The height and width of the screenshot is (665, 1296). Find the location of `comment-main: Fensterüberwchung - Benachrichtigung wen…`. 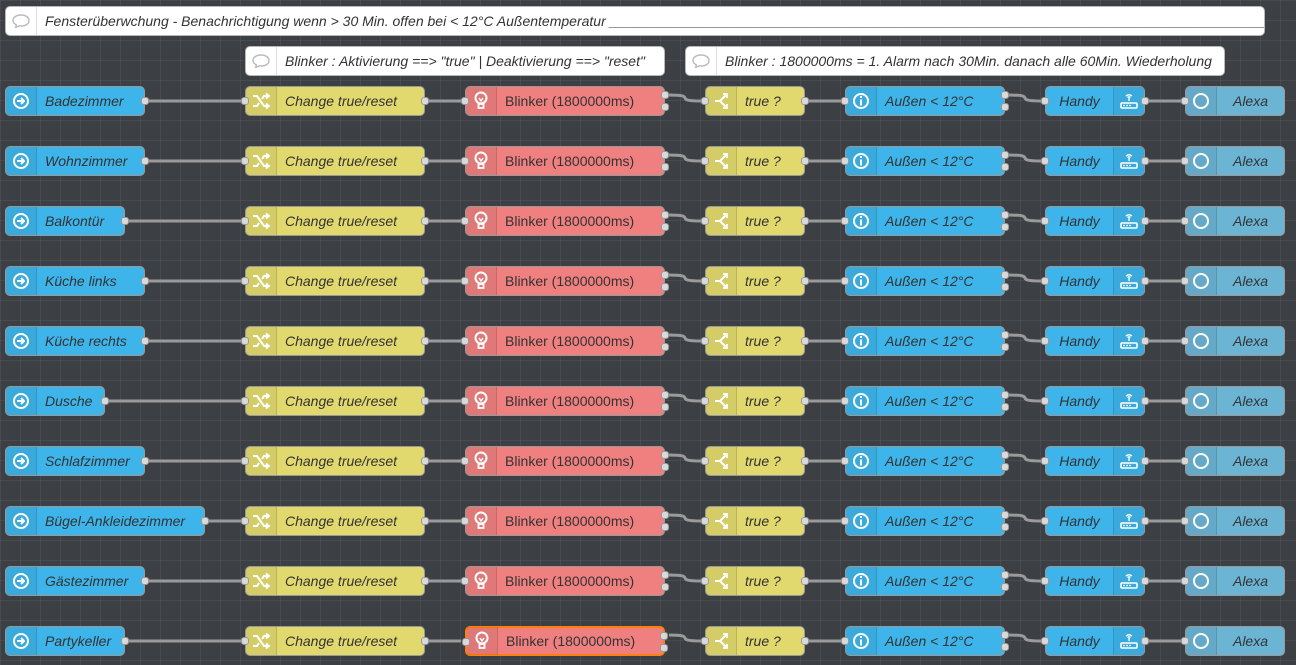

comment-main: Fensterüberwchung - Benachrichtigung wen… is located at coordinates (635, 21).